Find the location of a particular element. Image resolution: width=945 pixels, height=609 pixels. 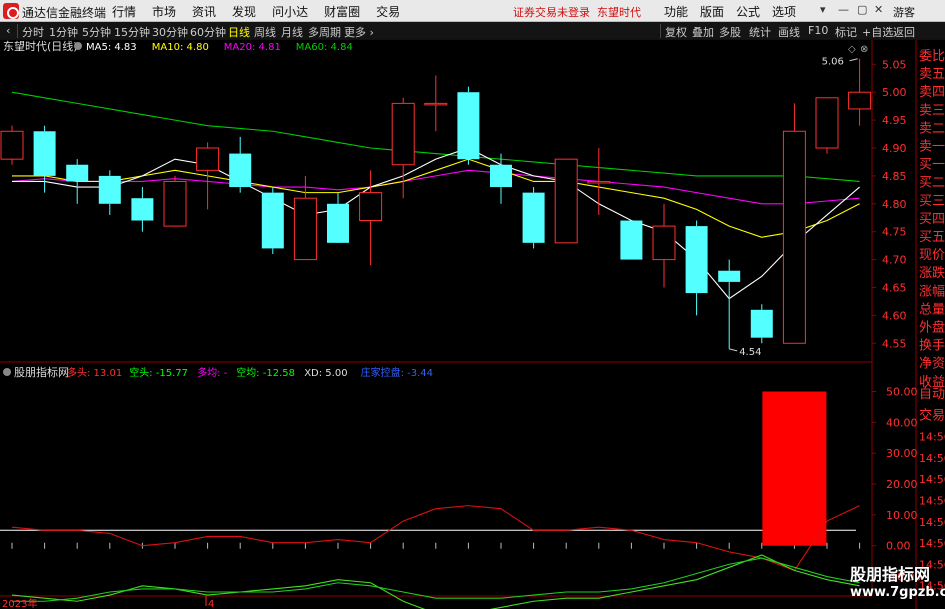

period-tab-1min: 1分钟 is located at coordinates (63, 32).